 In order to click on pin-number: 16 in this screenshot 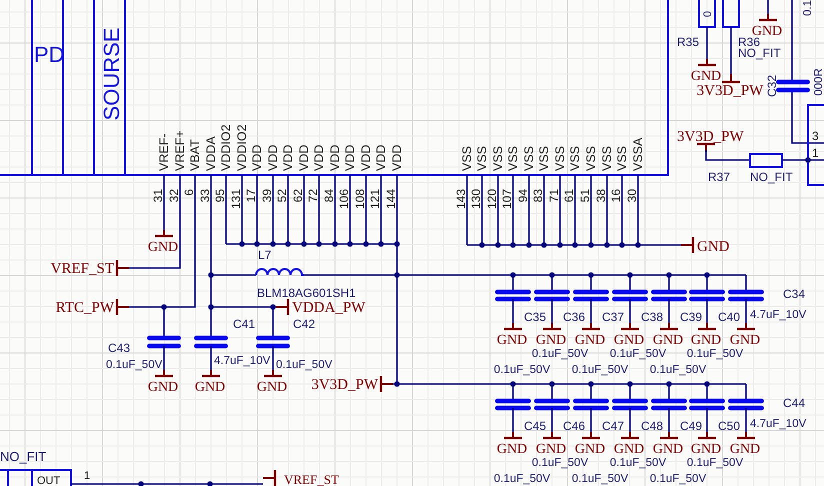, I will do `click(616, 195)`.